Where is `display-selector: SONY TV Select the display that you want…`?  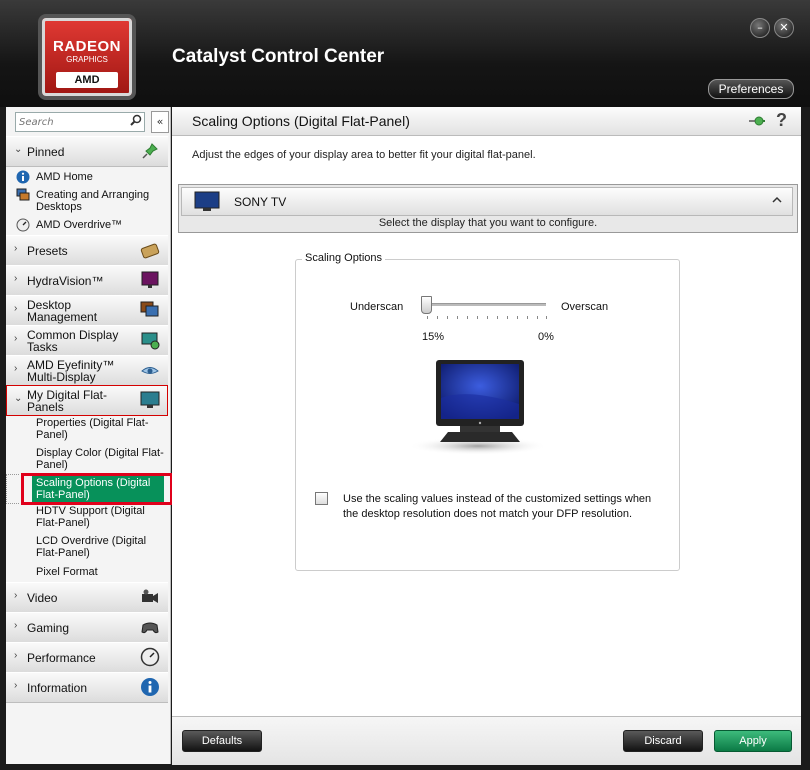 display-selector: SONY TV Select the display that you want… is located at coordinates (488, 208).